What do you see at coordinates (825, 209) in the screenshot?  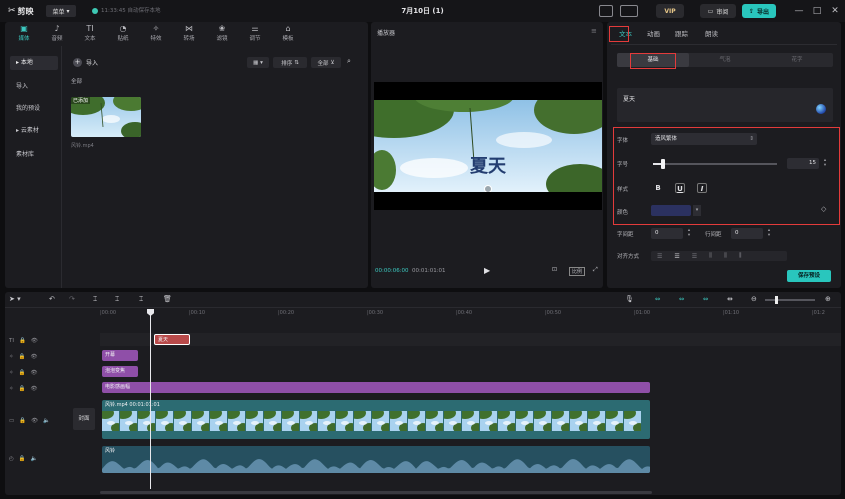 I see `keyframe-diamond-icon: ◇` at bounding box center [825, 209].